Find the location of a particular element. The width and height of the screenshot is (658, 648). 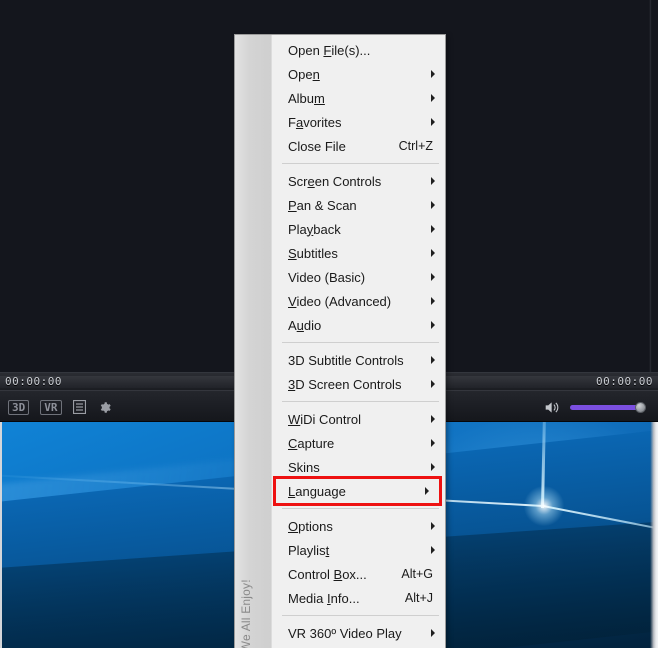

menu-item-label: Video (Advanced) is located at coordinates (340, 301).